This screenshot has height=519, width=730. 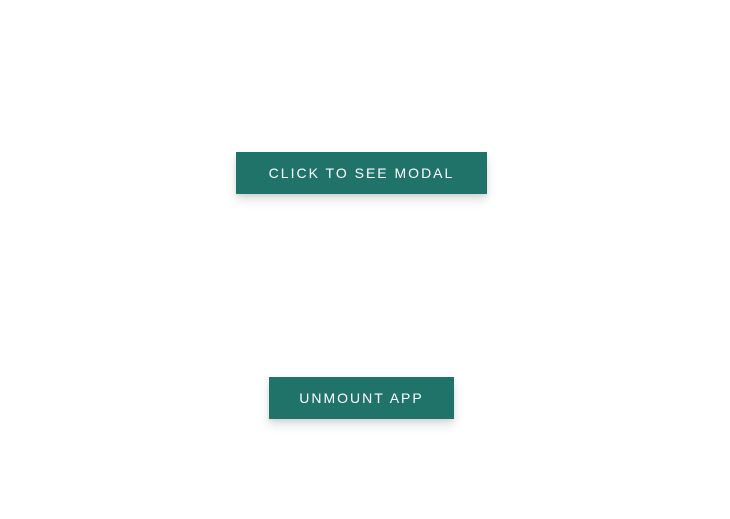 What do you see at coordinates (361, 173) in the screenshot?
I see `open-modal-button: CLICK TO SEE MODAL` at bounding box center [361, 173].